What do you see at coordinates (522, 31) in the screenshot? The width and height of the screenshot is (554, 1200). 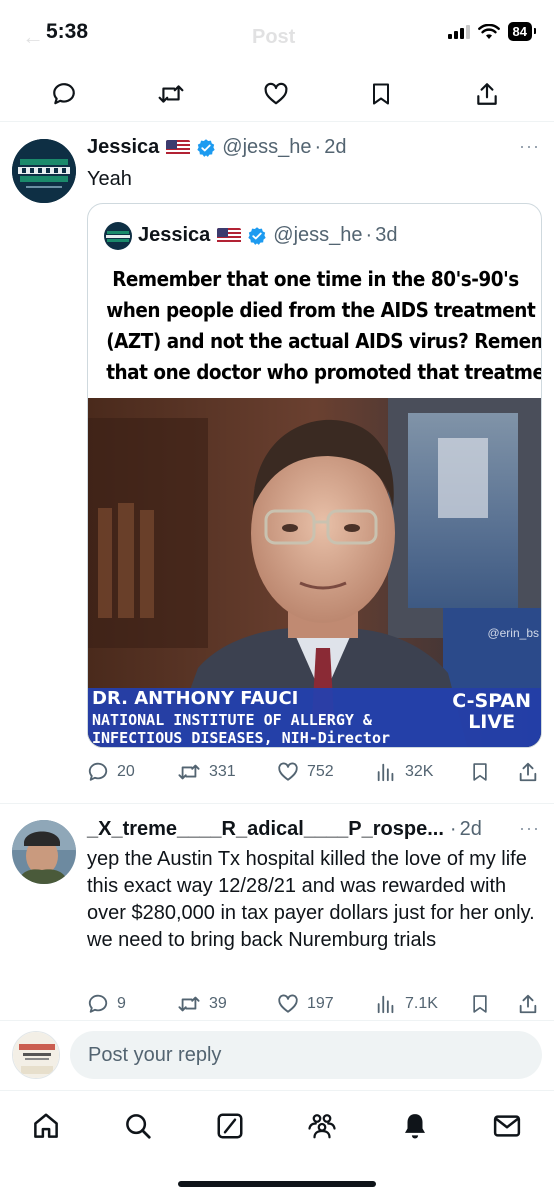 I see `battery-icon: 84` at bounding box center [522, 31].